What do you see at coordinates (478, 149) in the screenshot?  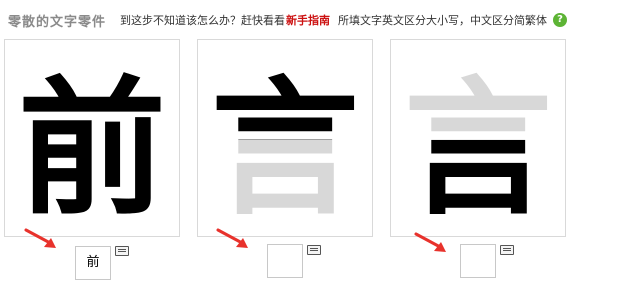 I see `glyph-image-3: 言 言` at bounding box center [478, 149].